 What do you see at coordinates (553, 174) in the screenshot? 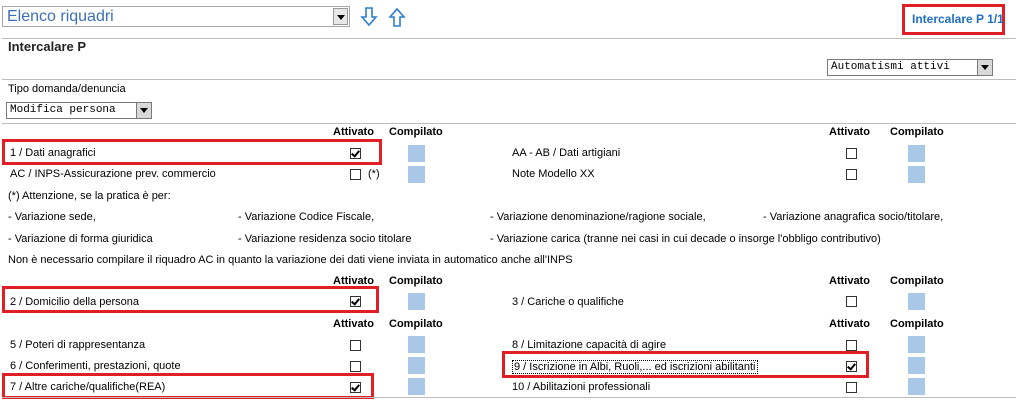
I see `row-label: Note Modello XX` at bounding box center [553, 174].